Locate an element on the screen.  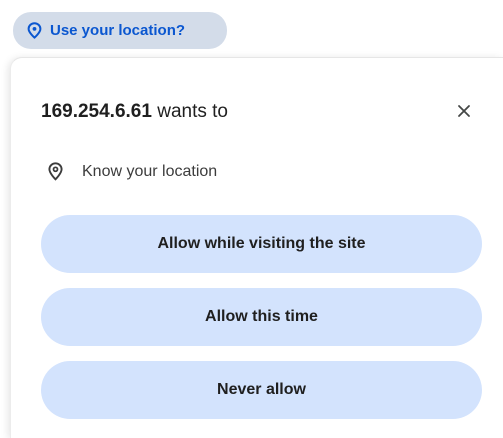
allow-this-time-button: Allow this time is located at coordinates (261, 317).